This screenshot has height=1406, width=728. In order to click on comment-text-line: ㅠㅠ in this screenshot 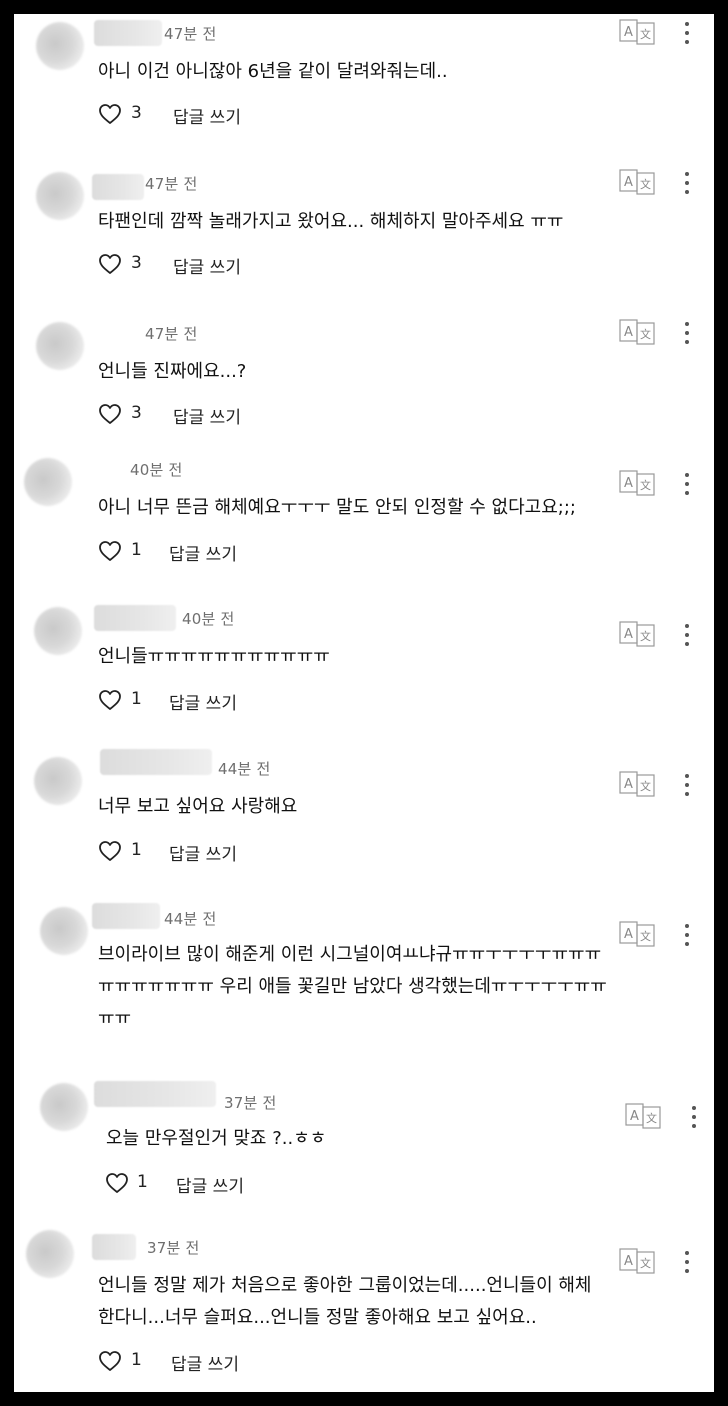, I will do `click(115, 1018)`.